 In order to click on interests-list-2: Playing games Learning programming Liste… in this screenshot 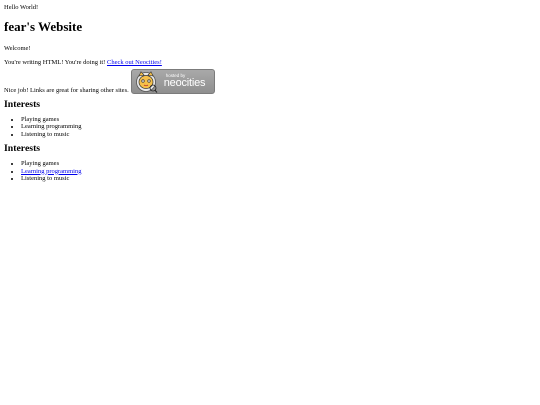, I will do `click(270, 171)`.